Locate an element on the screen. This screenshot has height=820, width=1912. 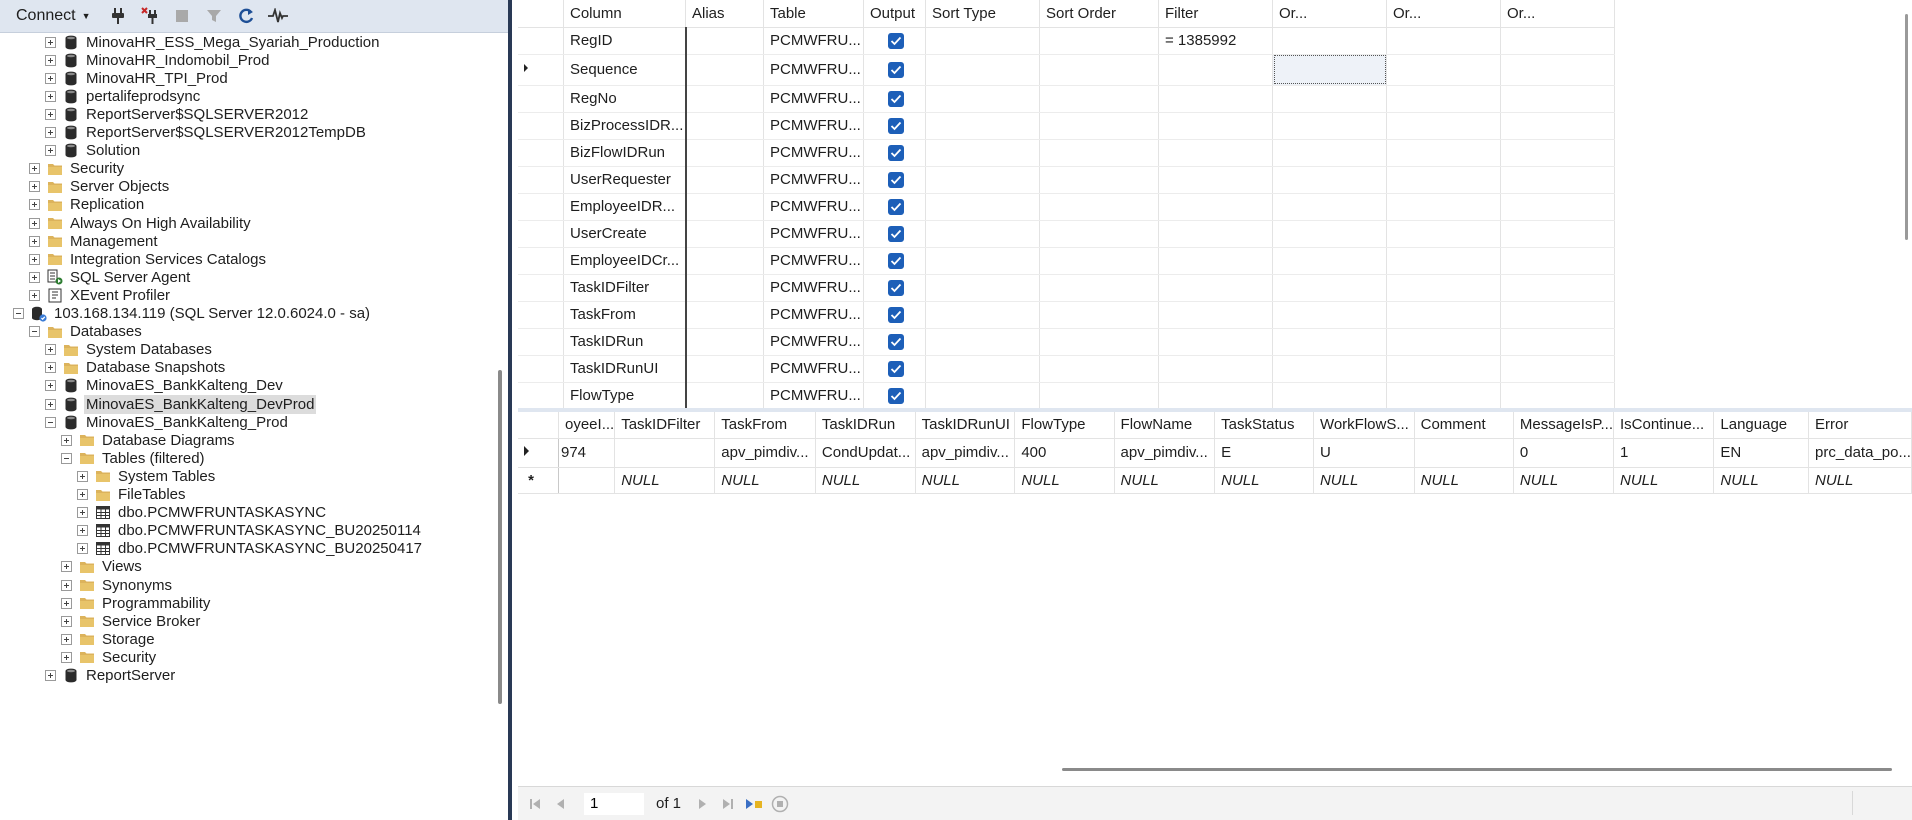
disconnect-icon is located at coordinates (150, 16).